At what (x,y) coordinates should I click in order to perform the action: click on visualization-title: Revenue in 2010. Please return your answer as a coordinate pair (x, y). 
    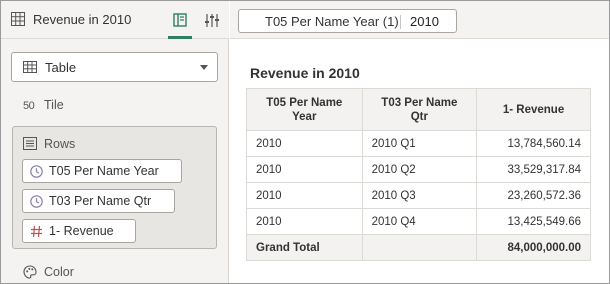
    Looking at the image, I should click on (305, 73).